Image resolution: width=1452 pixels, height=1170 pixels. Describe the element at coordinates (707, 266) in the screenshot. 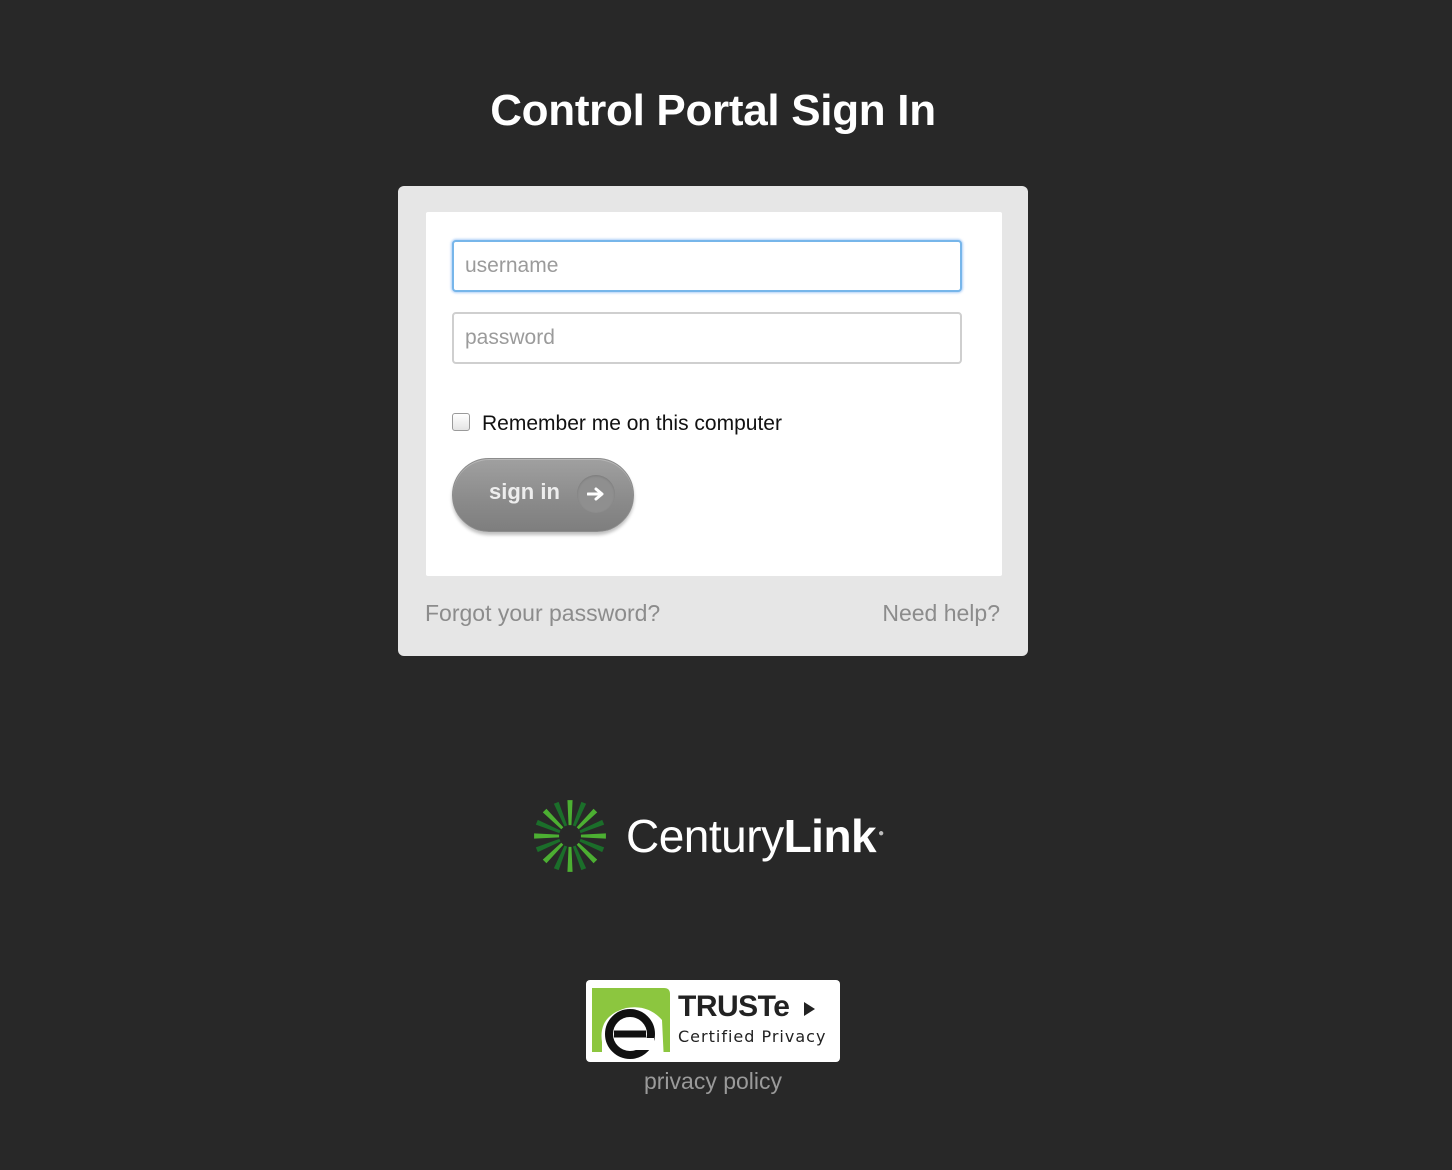

I see `username-input` at that location.